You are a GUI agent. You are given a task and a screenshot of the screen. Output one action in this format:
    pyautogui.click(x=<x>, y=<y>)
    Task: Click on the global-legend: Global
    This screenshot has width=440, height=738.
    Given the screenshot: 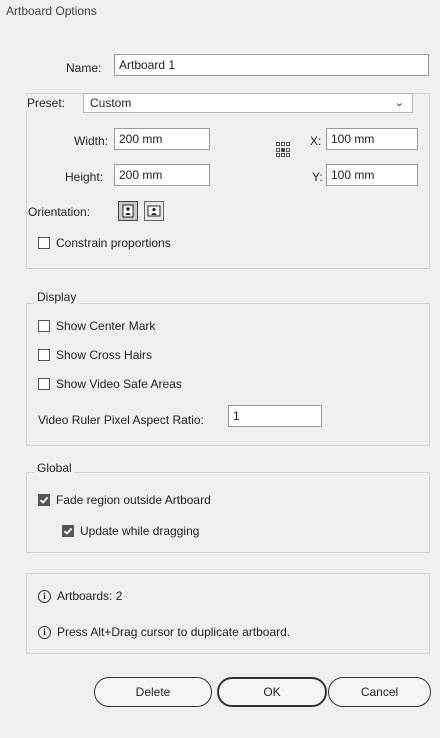 What is the action you would take?
    pyautogui.click(x=54, y=468)
    